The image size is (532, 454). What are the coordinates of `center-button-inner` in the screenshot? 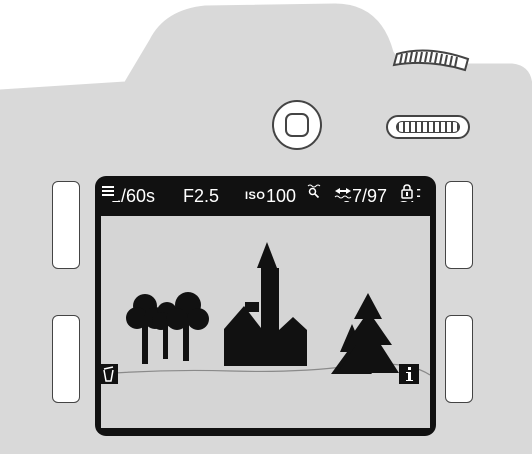 It's located at (297, 125).